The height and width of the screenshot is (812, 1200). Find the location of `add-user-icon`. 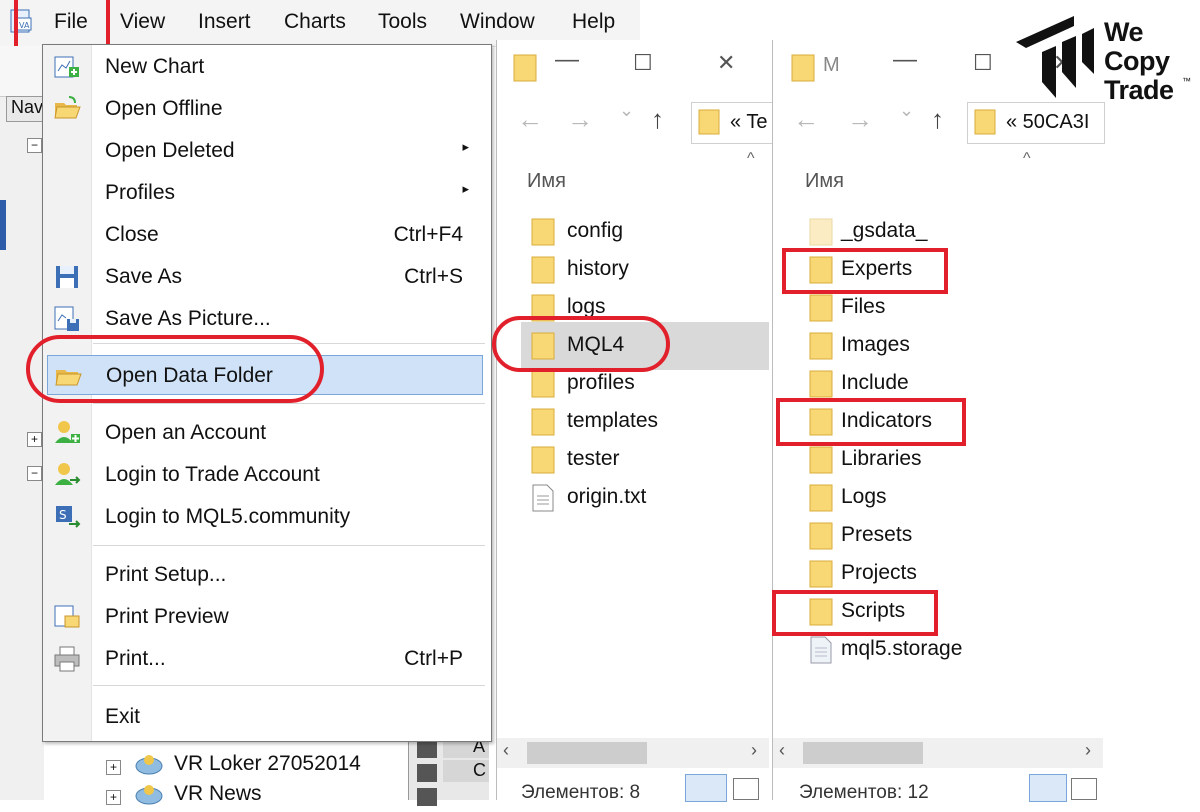

add-user-icon is located at coordinates (67, 433).